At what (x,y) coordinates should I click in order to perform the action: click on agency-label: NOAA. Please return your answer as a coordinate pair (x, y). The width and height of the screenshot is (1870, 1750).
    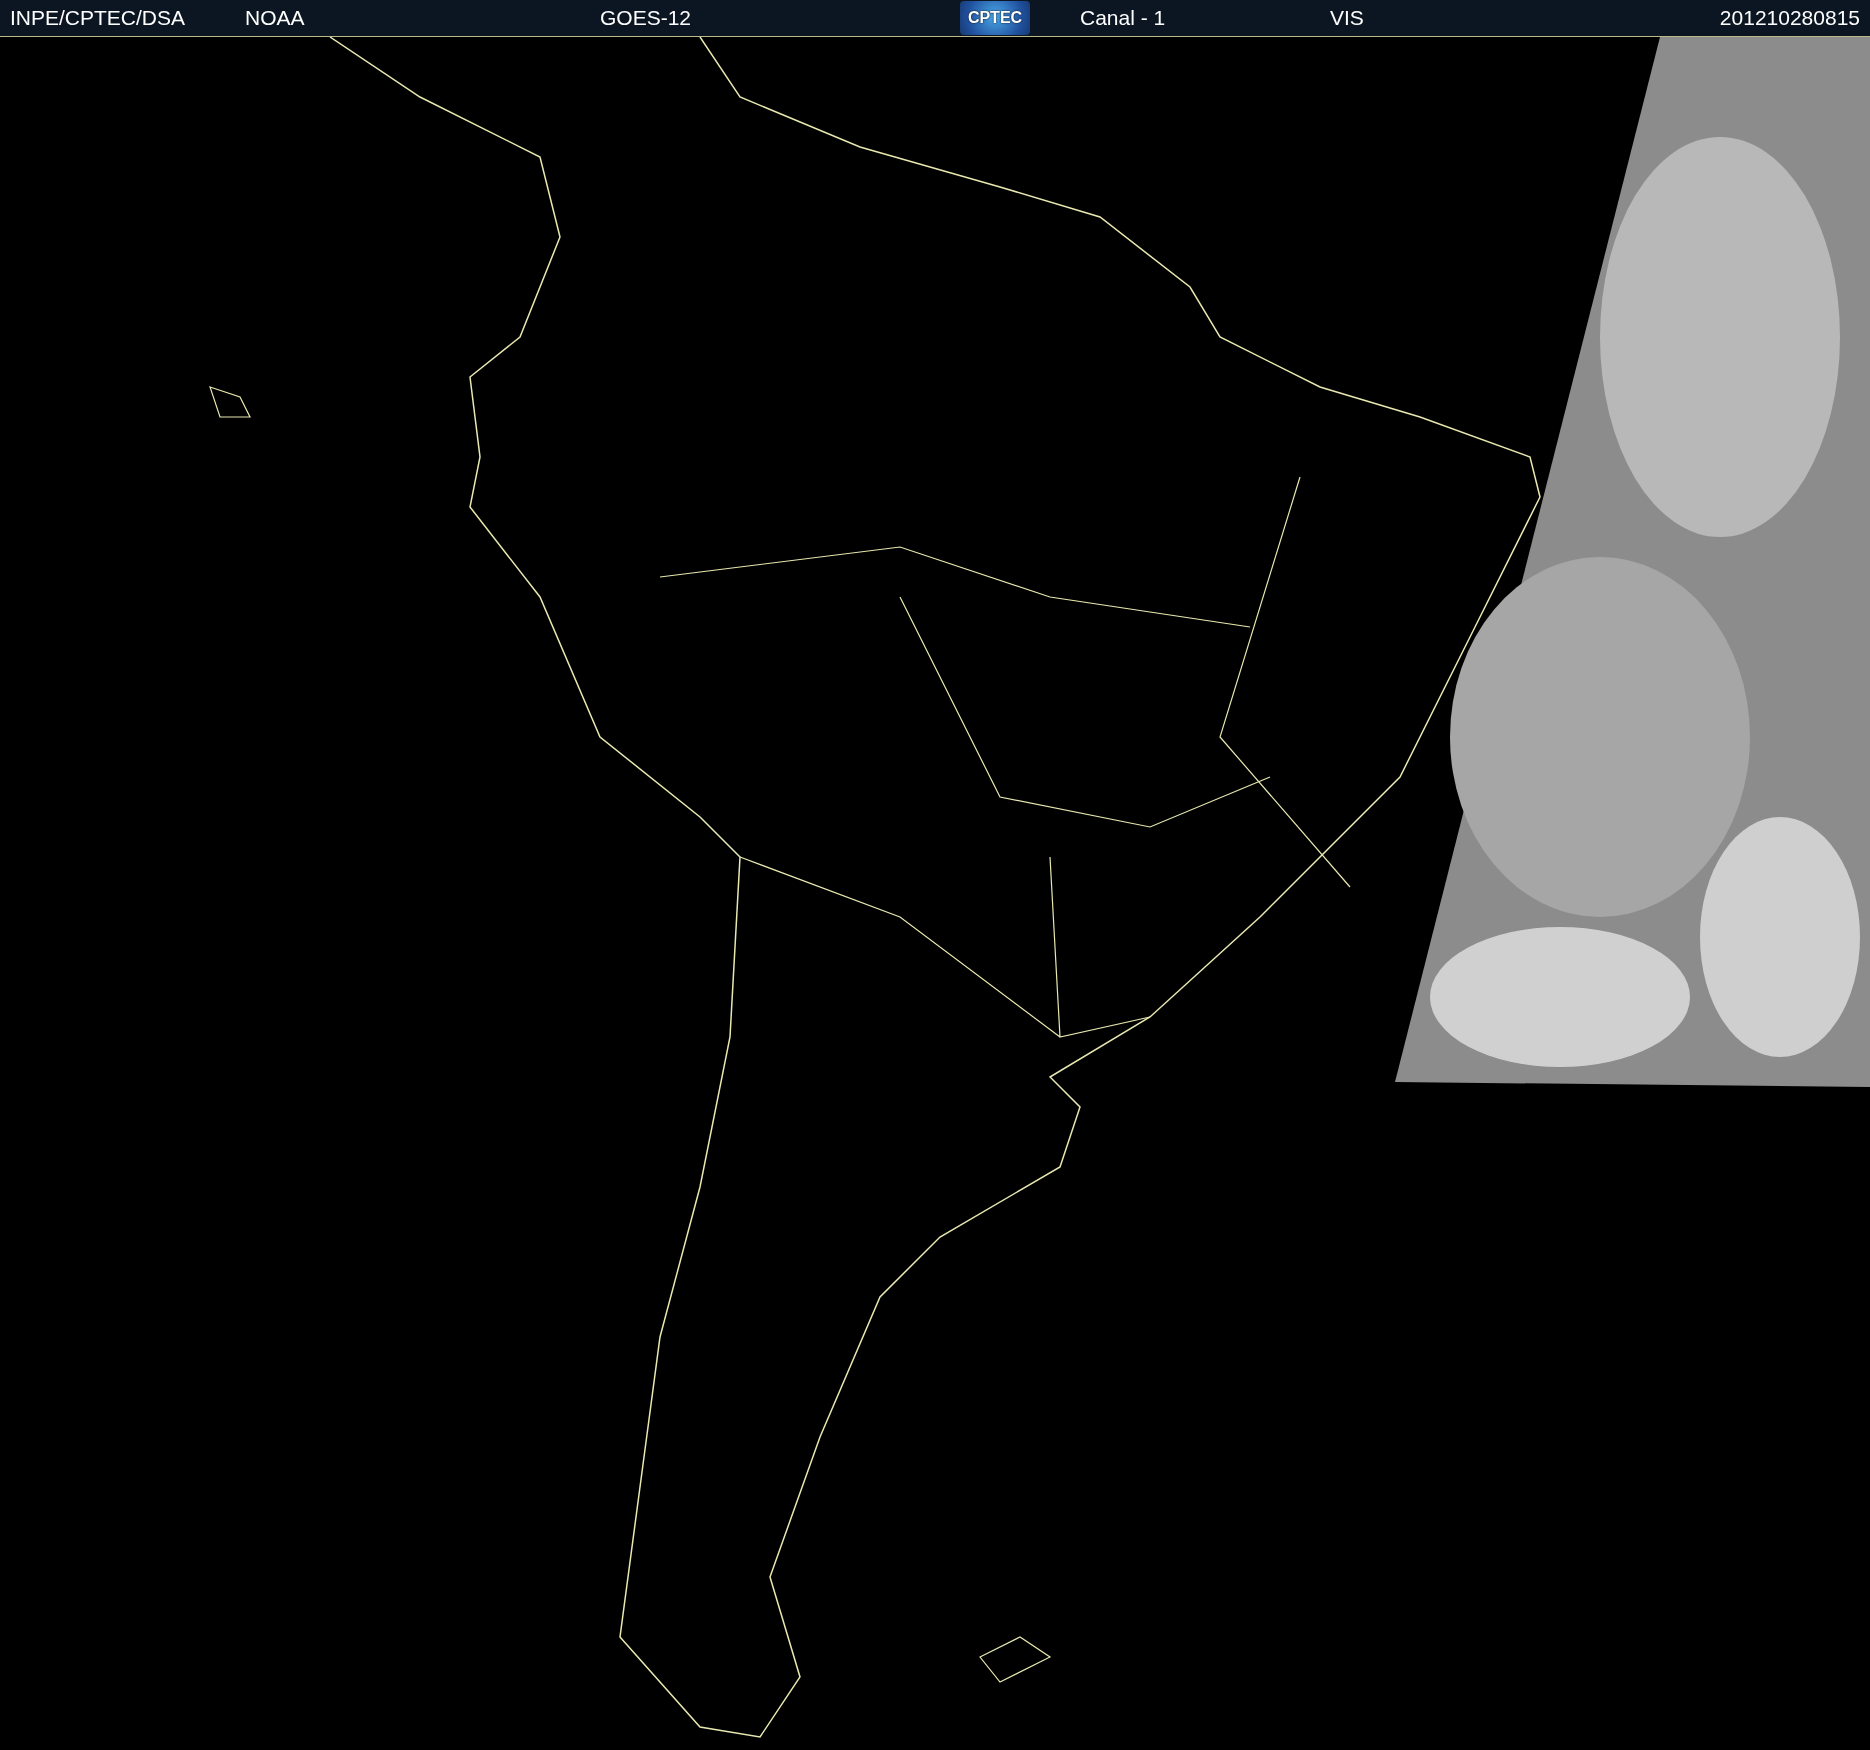
    Looking at the image, I should click on (274, 18).